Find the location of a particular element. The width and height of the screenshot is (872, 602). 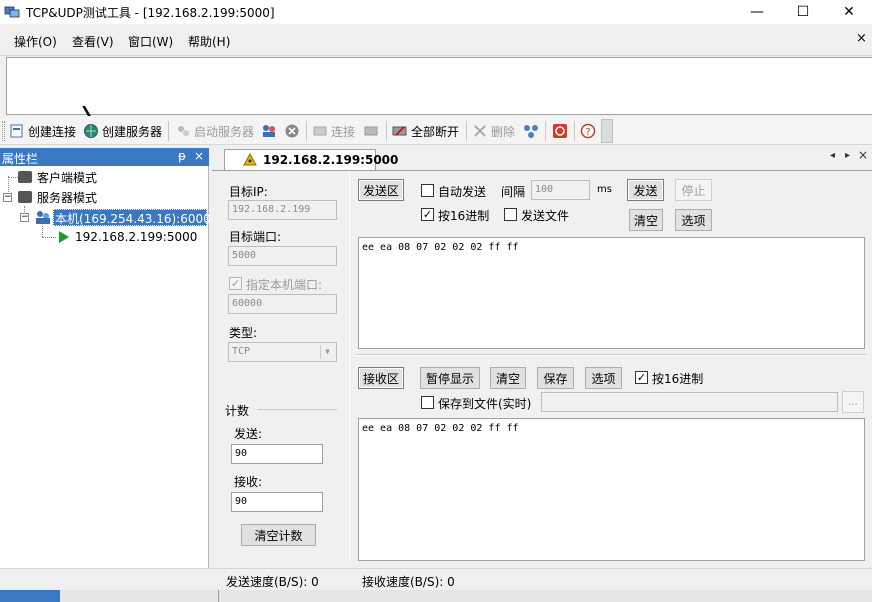

menu-window: 窗口(W) is located at coordinates (150, 41).